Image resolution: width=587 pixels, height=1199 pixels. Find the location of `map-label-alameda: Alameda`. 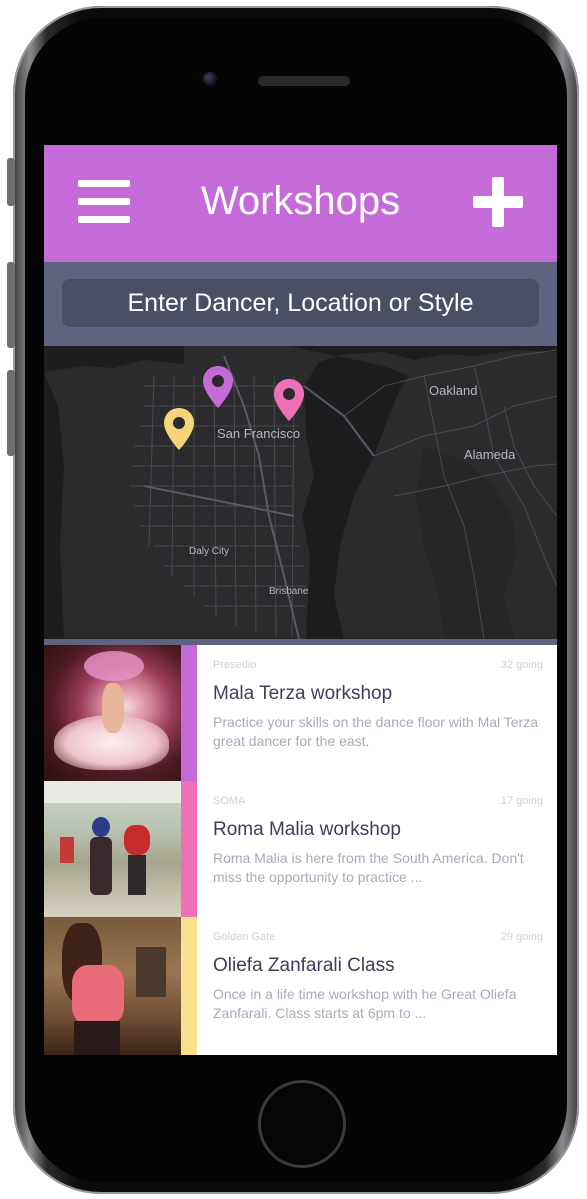

map-label-alameda: Alameda is located at coordinates (490, 454).